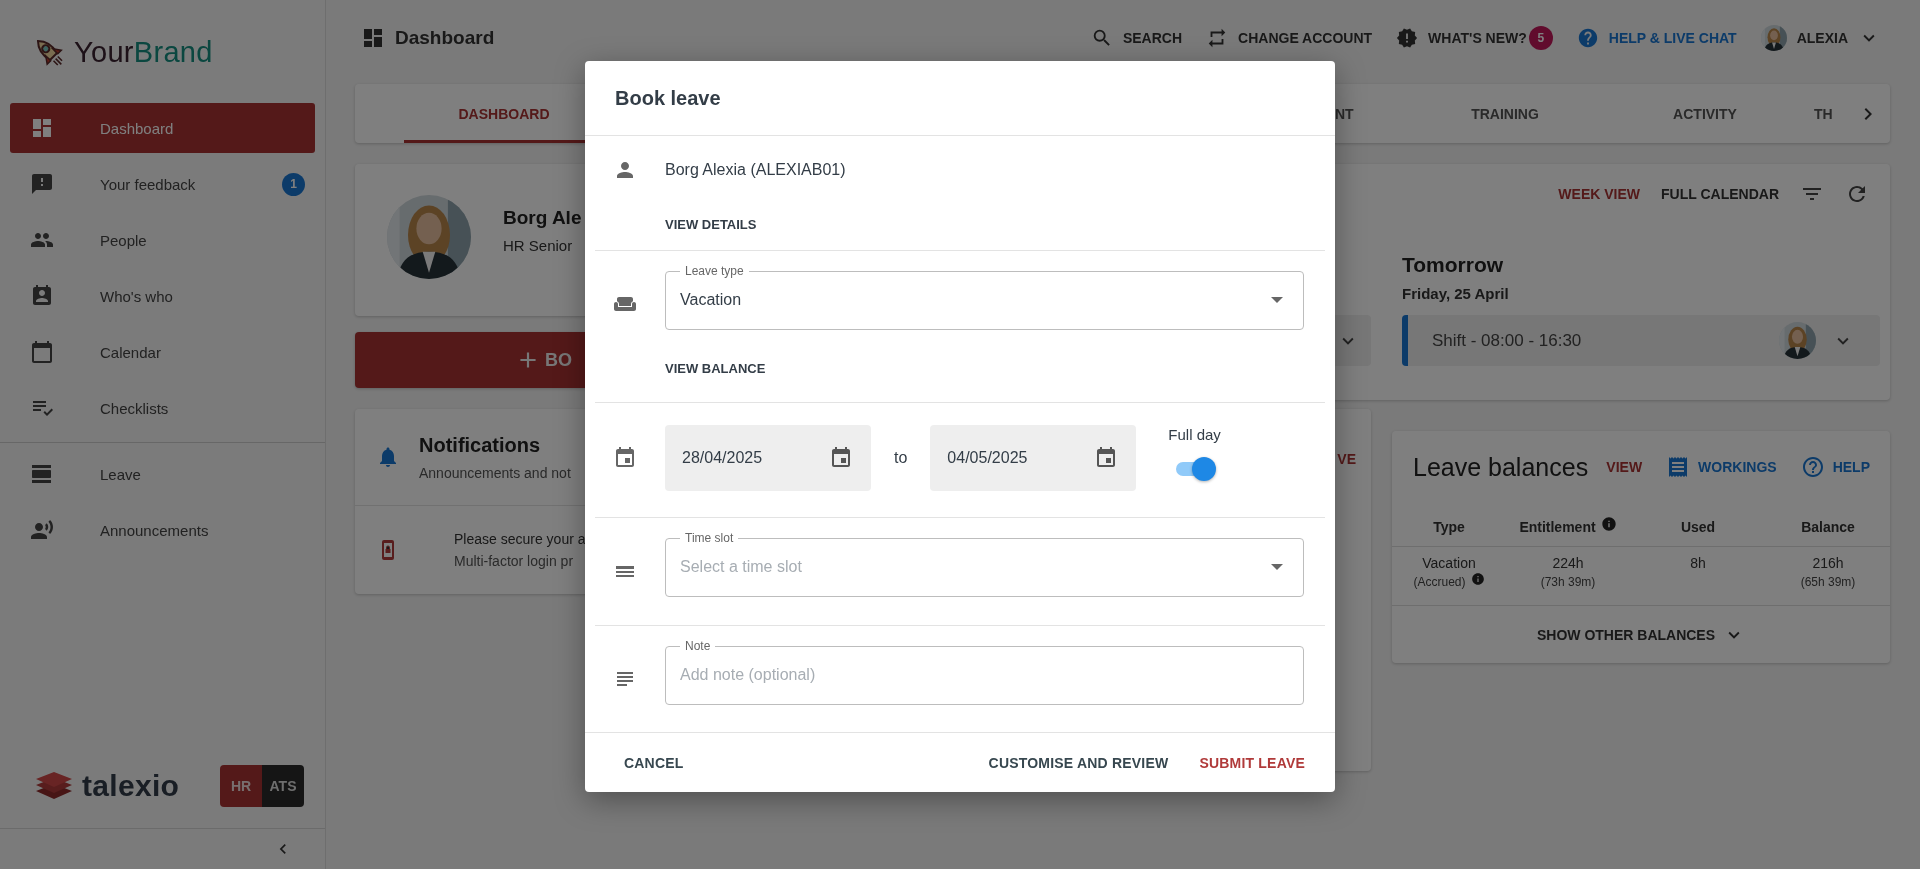 This screenshot has height=869, width=1920. What do you see at coordinates (1449, 526) in the screenshot?
I see `column-header: Type` at bounding box center [1449, 526].